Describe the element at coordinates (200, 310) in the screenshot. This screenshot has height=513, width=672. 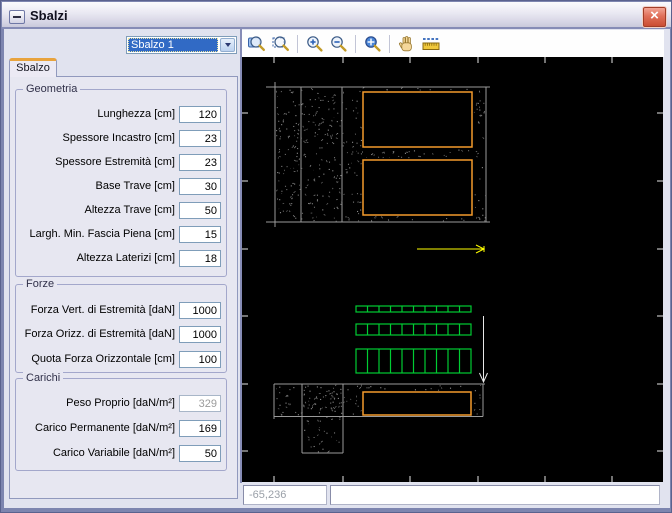
I see `forza-vert-estremita-input` at that location.